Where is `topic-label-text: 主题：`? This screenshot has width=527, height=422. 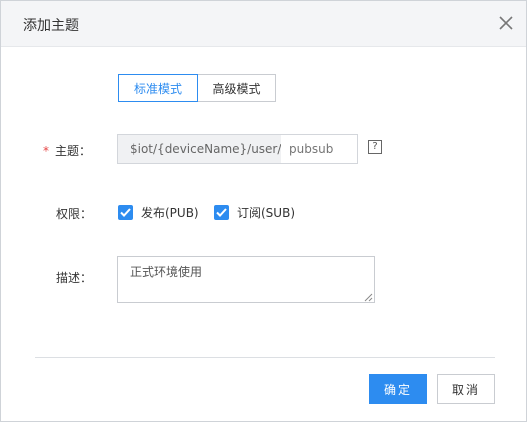
topic-label-text: 主题： is located at coordinates (73, 151).